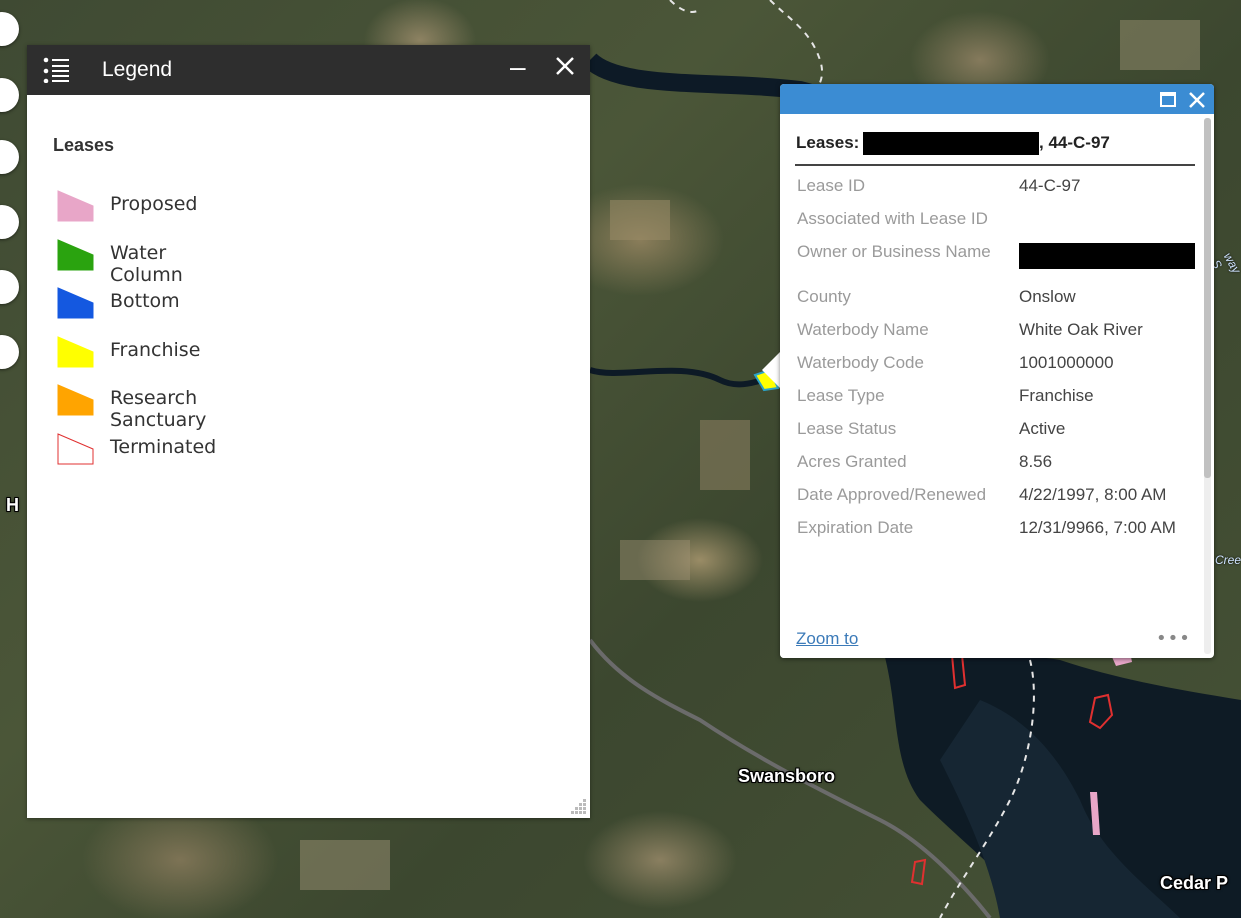 The height and width of the screenshot is (918, 1241). I want to click on scrollbar-thumb, so click(1207, 298).